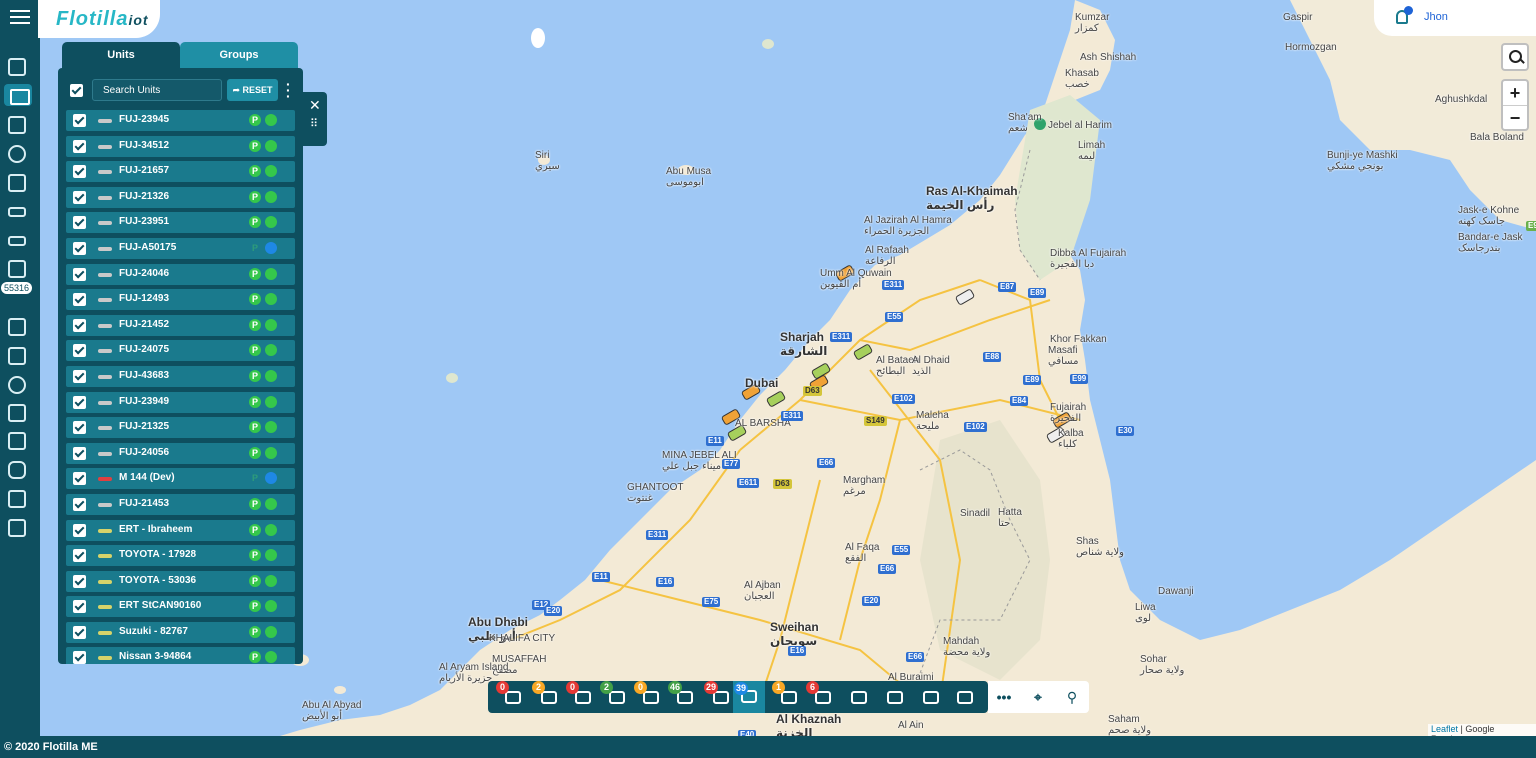 The image size is (1536, 758). What do you see at coordinates (614, 694) in the screenshot?
I see `truck-moving-icon: 2` at bounding box center [614, 694].